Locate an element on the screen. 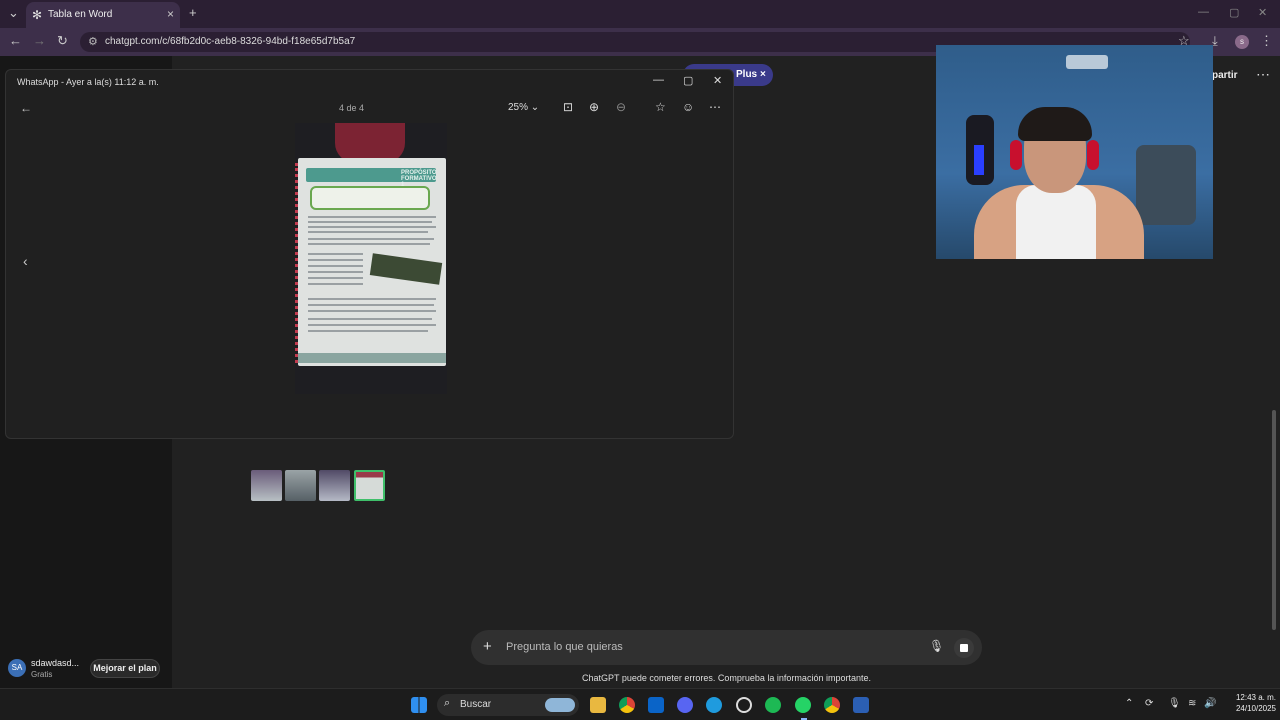 The image size is (1280, 720). minimize-icon: — is located at coordinates (1203, 12).